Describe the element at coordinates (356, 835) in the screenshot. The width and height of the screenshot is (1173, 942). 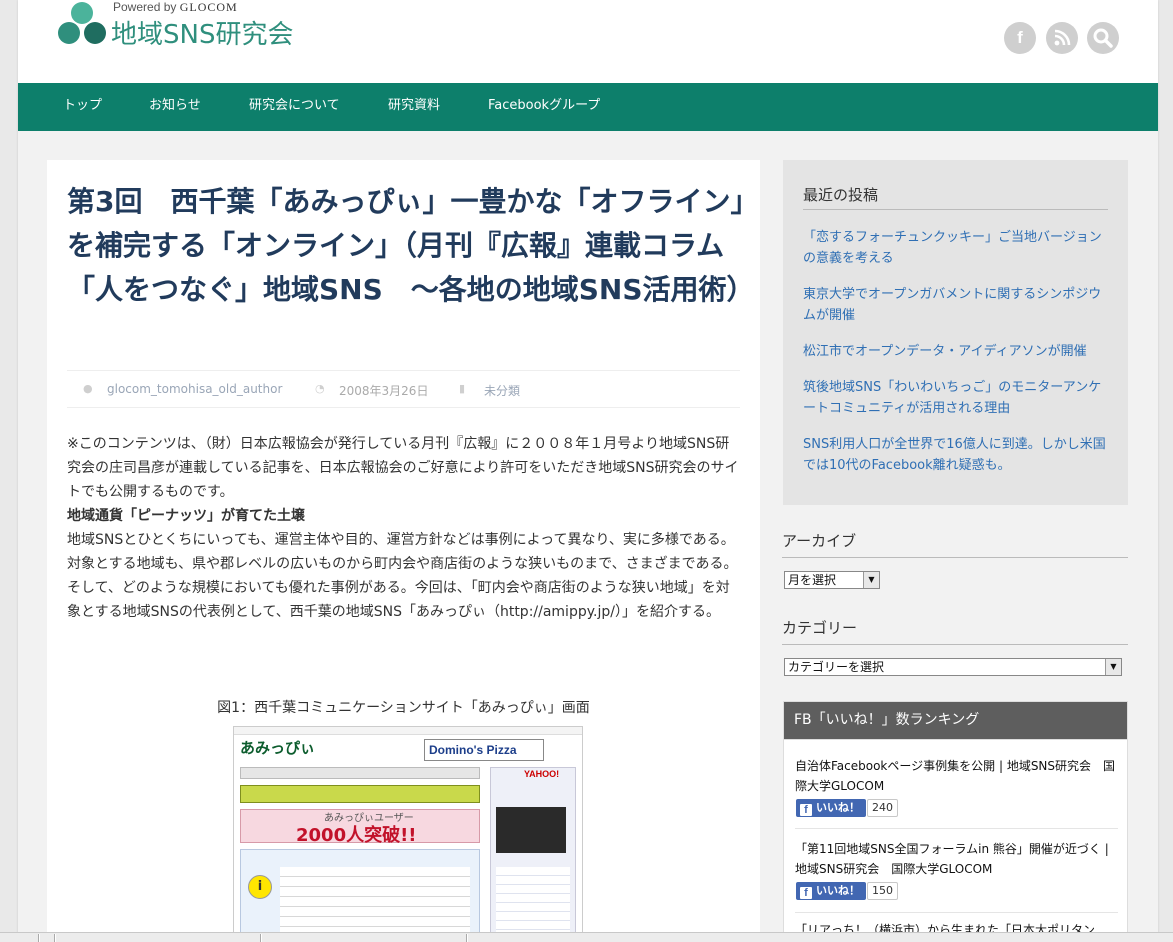
I see `figure-milestone: 2000人突破!!` at that location.